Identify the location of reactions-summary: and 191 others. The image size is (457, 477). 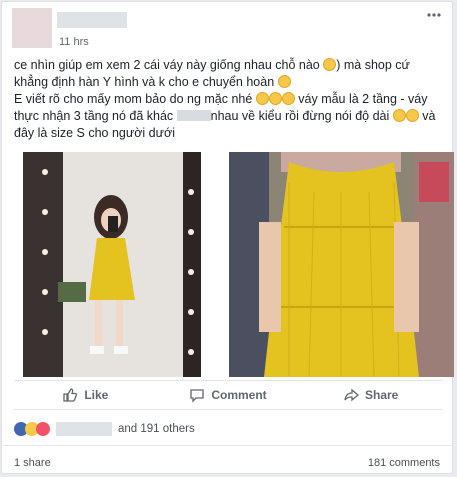
(104, 429).